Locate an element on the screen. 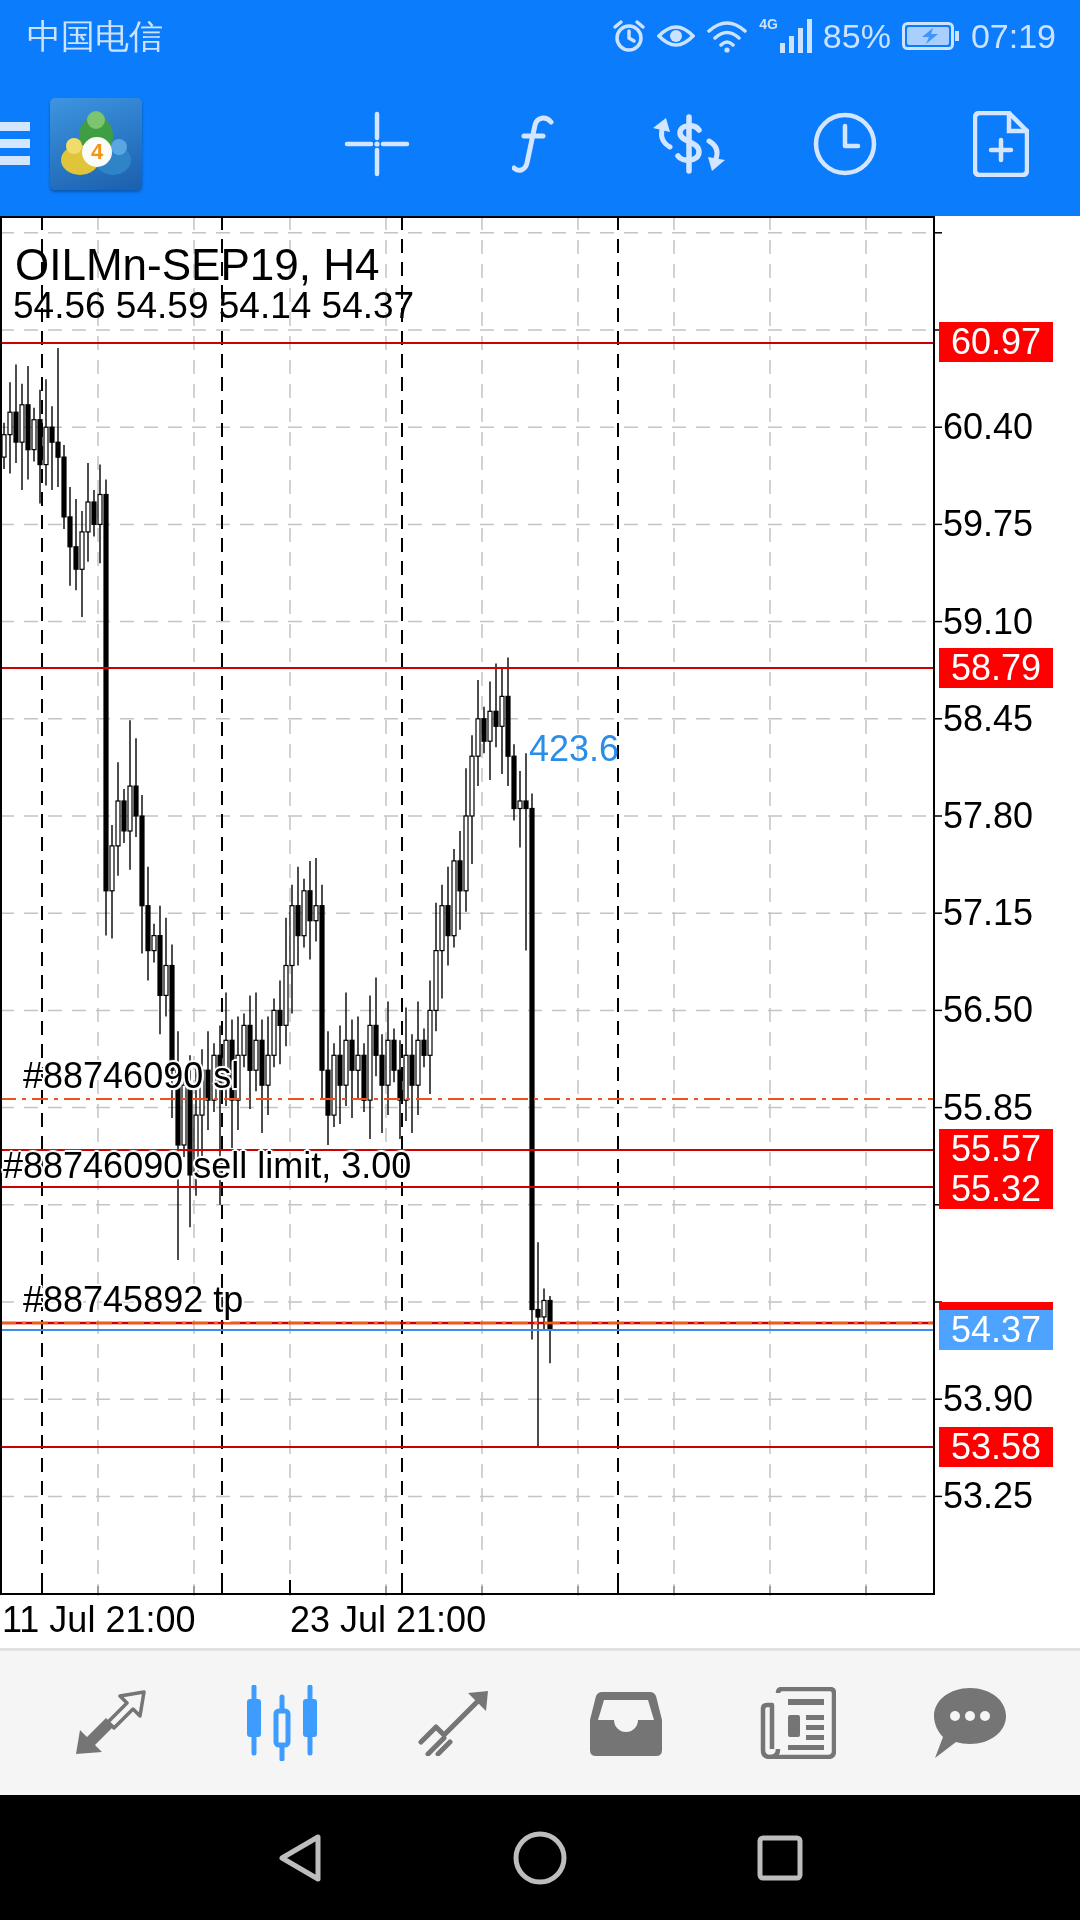 The image size is (1080, 1920). home-circle-icon is located at coordinates (540, 1857).